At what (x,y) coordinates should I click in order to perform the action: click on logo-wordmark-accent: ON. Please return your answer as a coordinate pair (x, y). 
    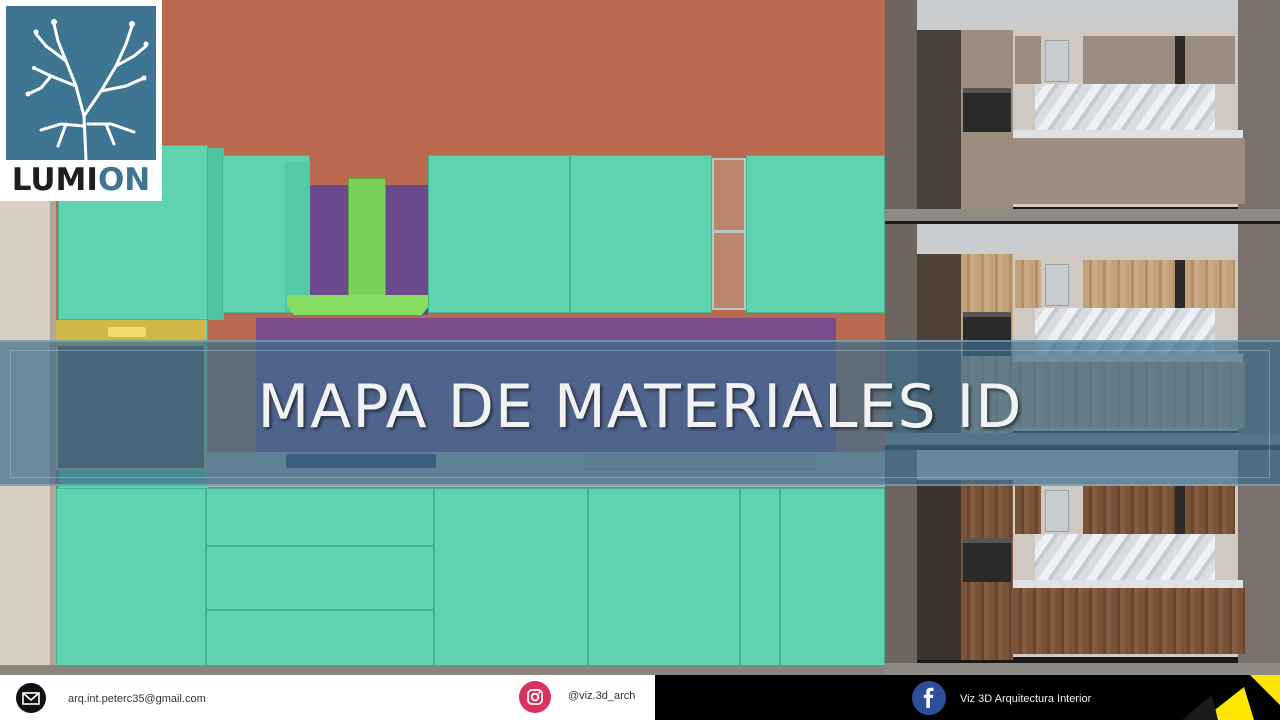
    Looking at the image, I should click on (124, 180).